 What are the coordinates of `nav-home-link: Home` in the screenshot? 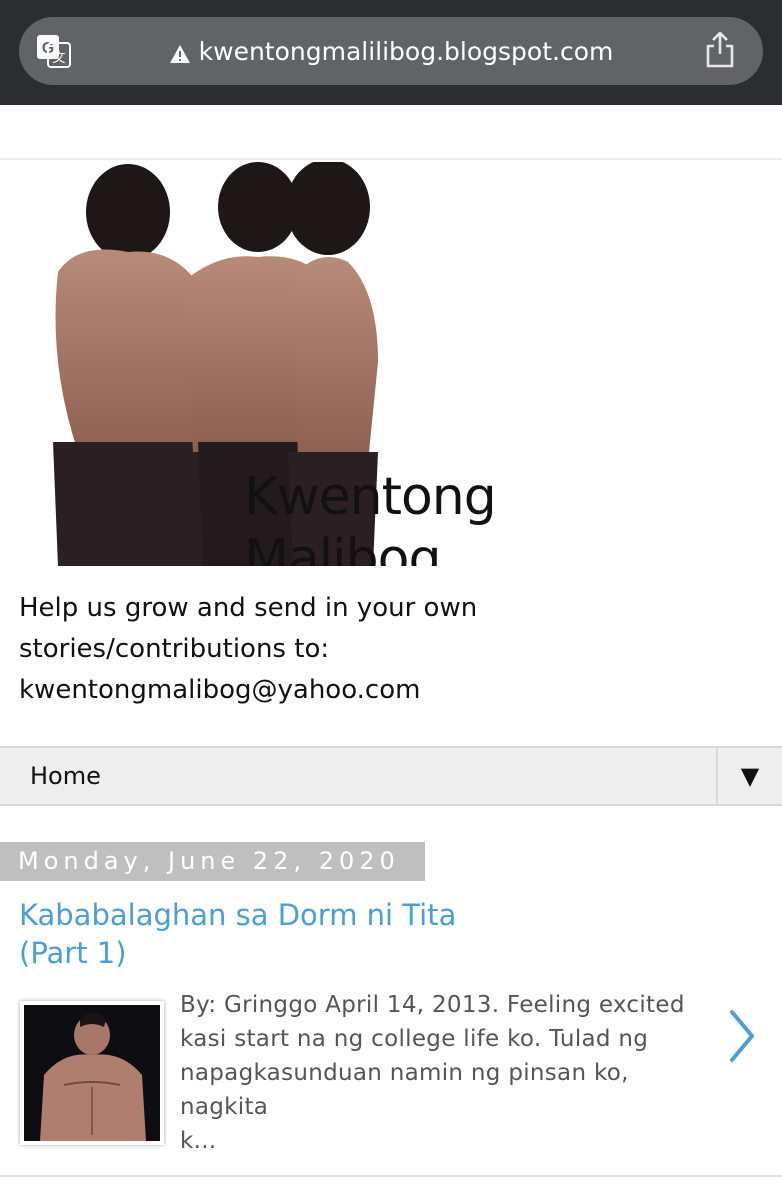 It's located at (65, 776).